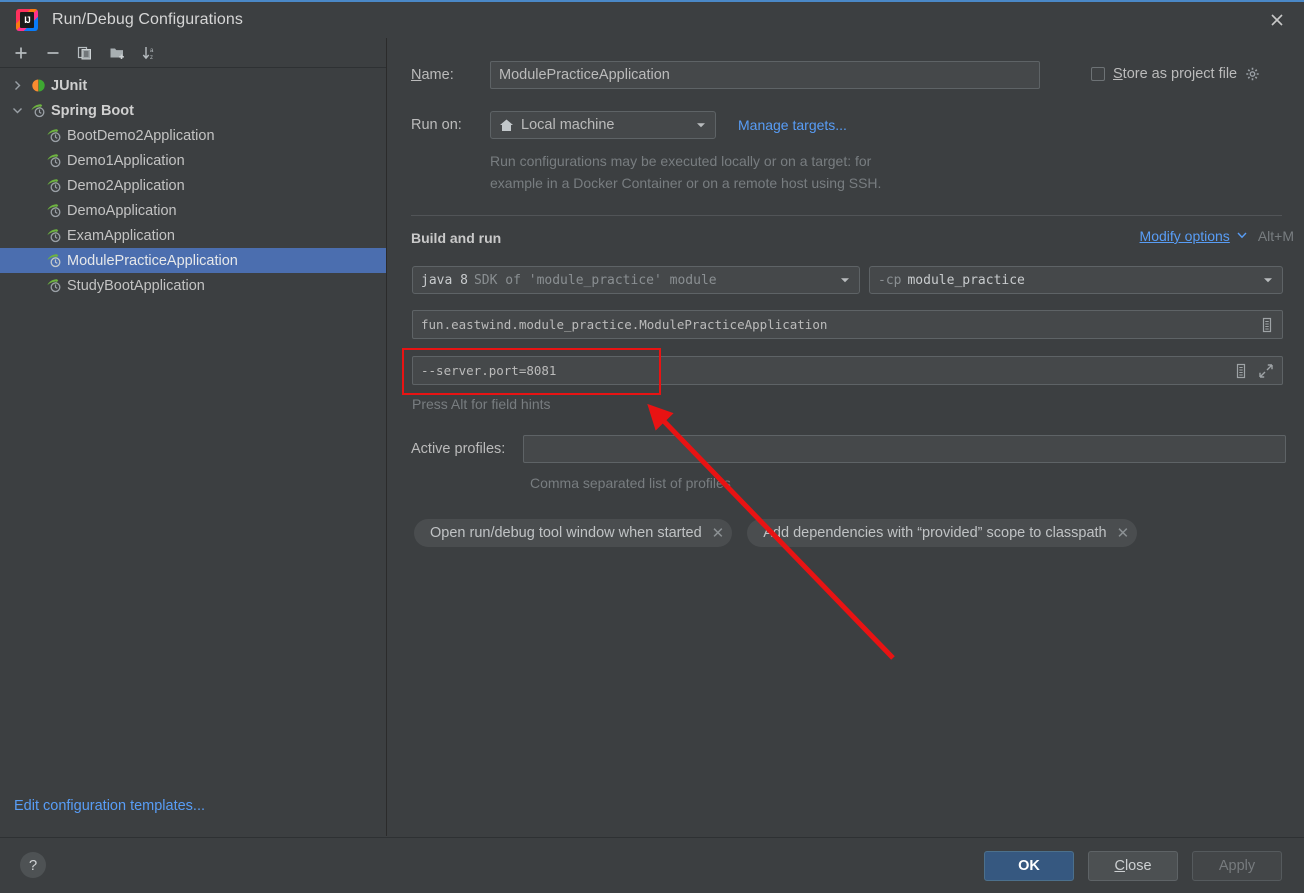 The height and width of the screenshot is (893, 1304). I want to click on classpath-value-dim: -cp, so click(890, 280).